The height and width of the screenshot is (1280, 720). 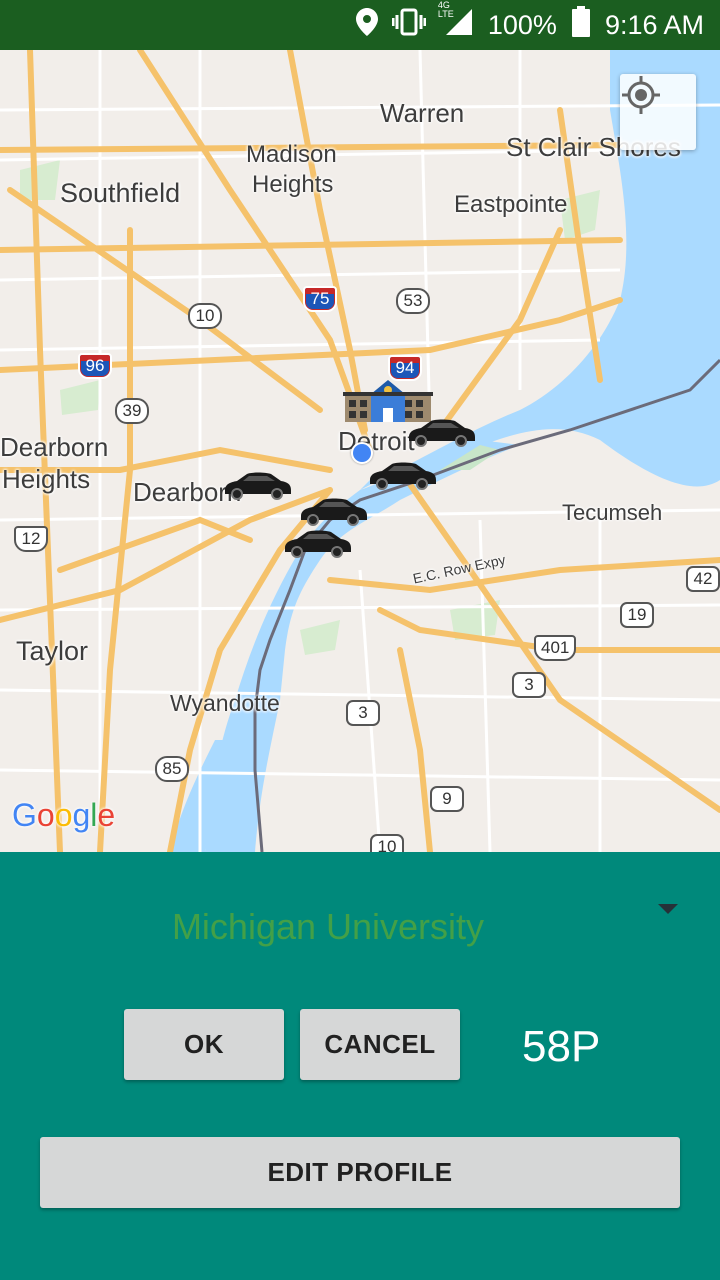 I want to click on selected-place: Michigan University, so click(x=328, y=926).